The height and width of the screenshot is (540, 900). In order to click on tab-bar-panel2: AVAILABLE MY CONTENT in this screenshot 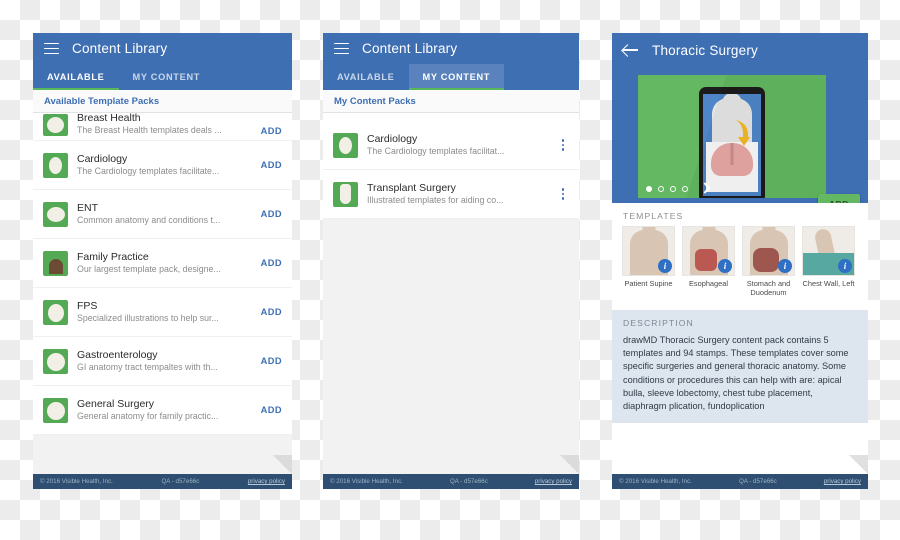, I will do `click(451, 77)`.